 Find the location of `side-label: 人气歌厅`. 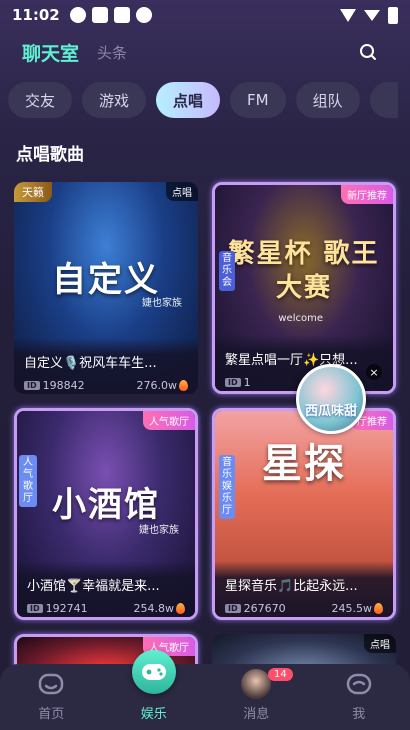

side-label: 人气歌厅 is located at coordinates (28, 481).